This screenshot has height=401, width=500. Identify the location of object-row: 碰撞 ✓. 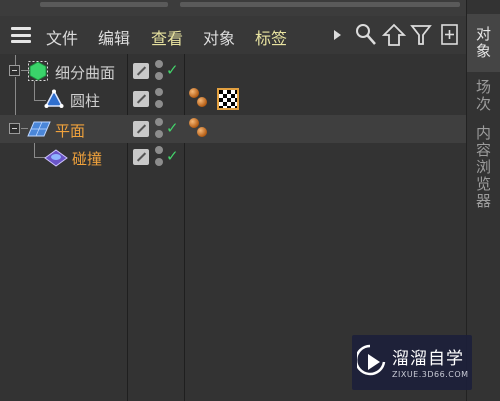
(233, 157).